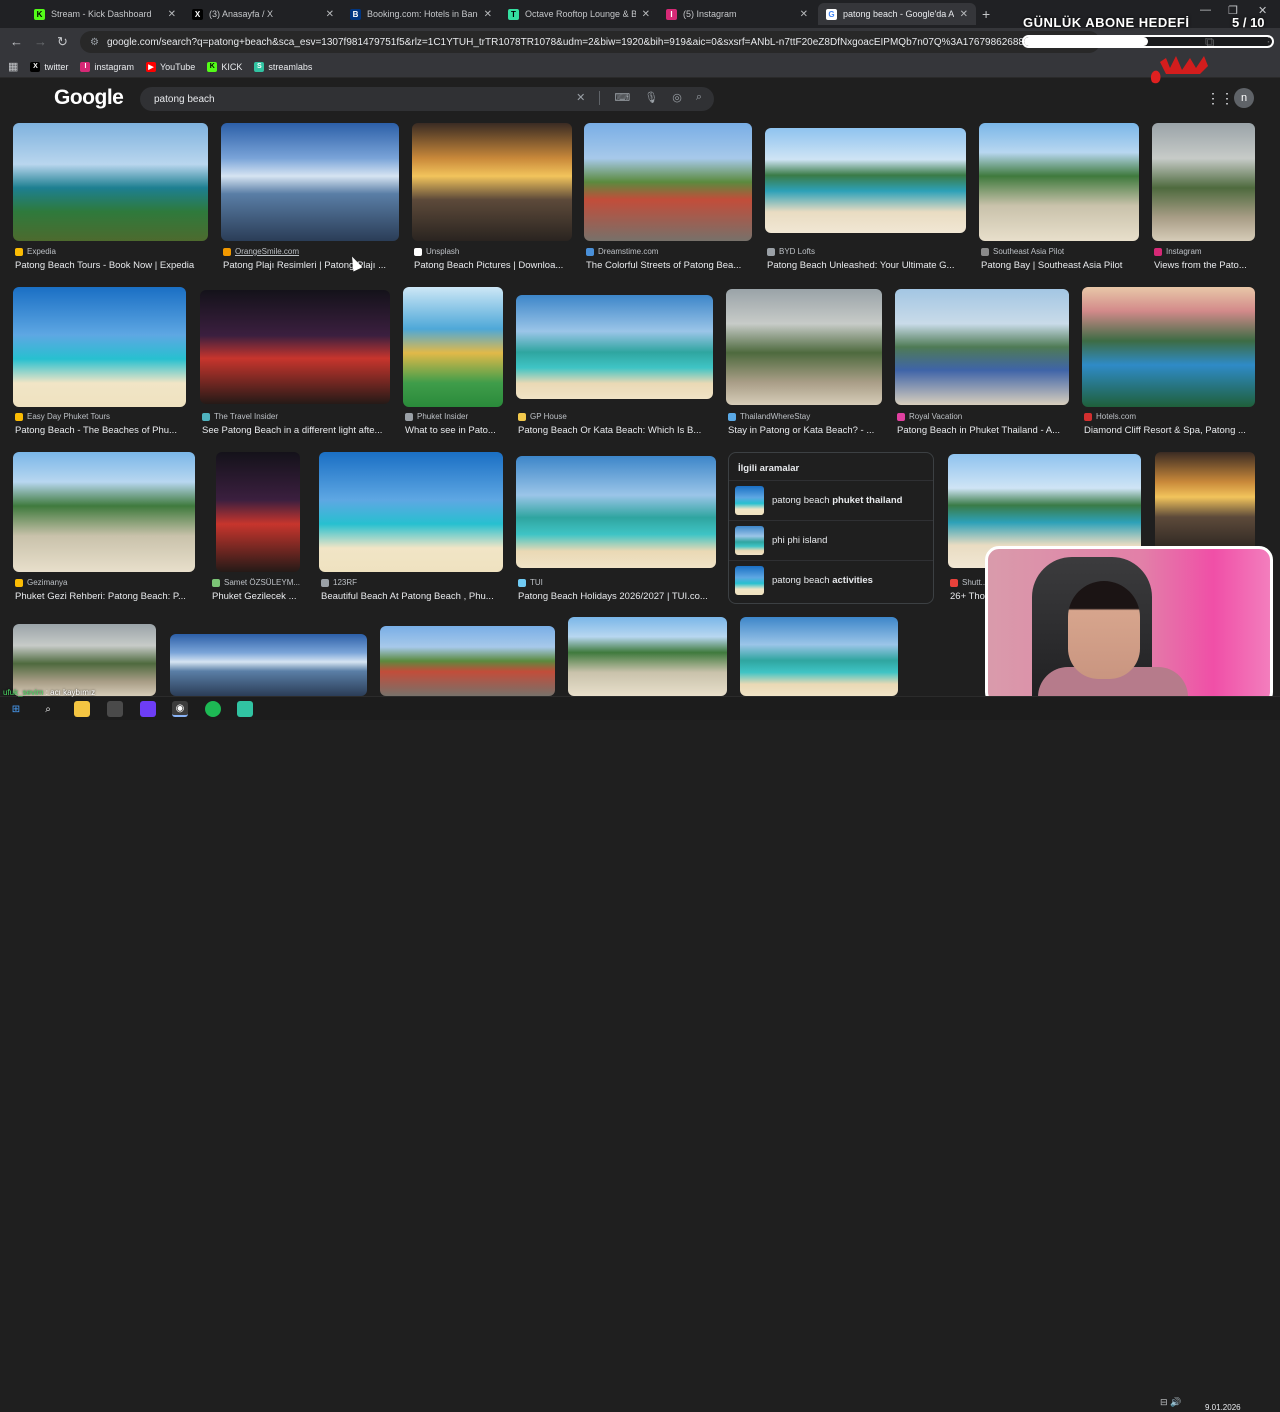 The height and width of the screenshot is (1412, 1280). I want to click on result-source: Instagram, so click(1184, 251).